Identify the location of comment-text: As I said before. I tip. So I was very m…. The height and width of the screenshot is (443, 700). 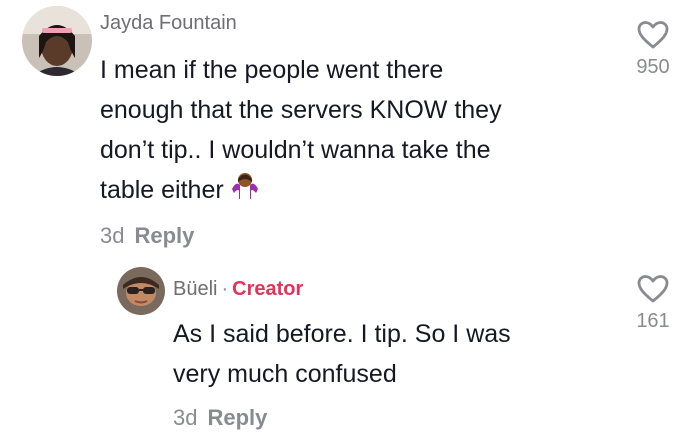
(342, 354).